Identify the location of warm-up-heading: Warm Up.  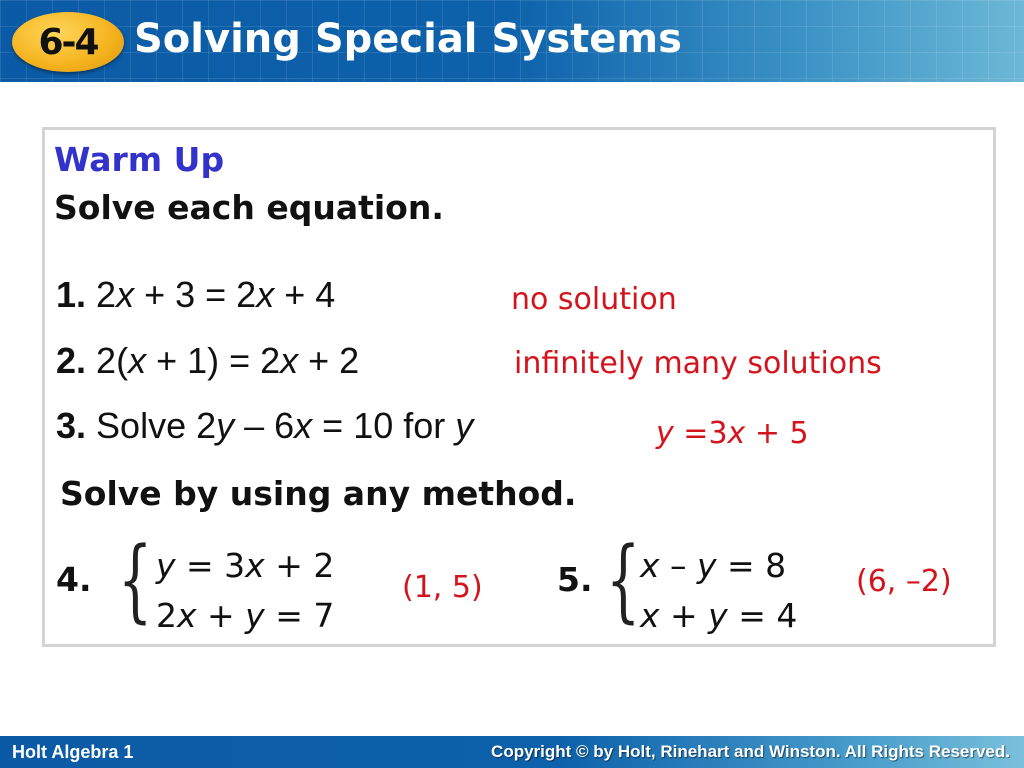
(139, 159).